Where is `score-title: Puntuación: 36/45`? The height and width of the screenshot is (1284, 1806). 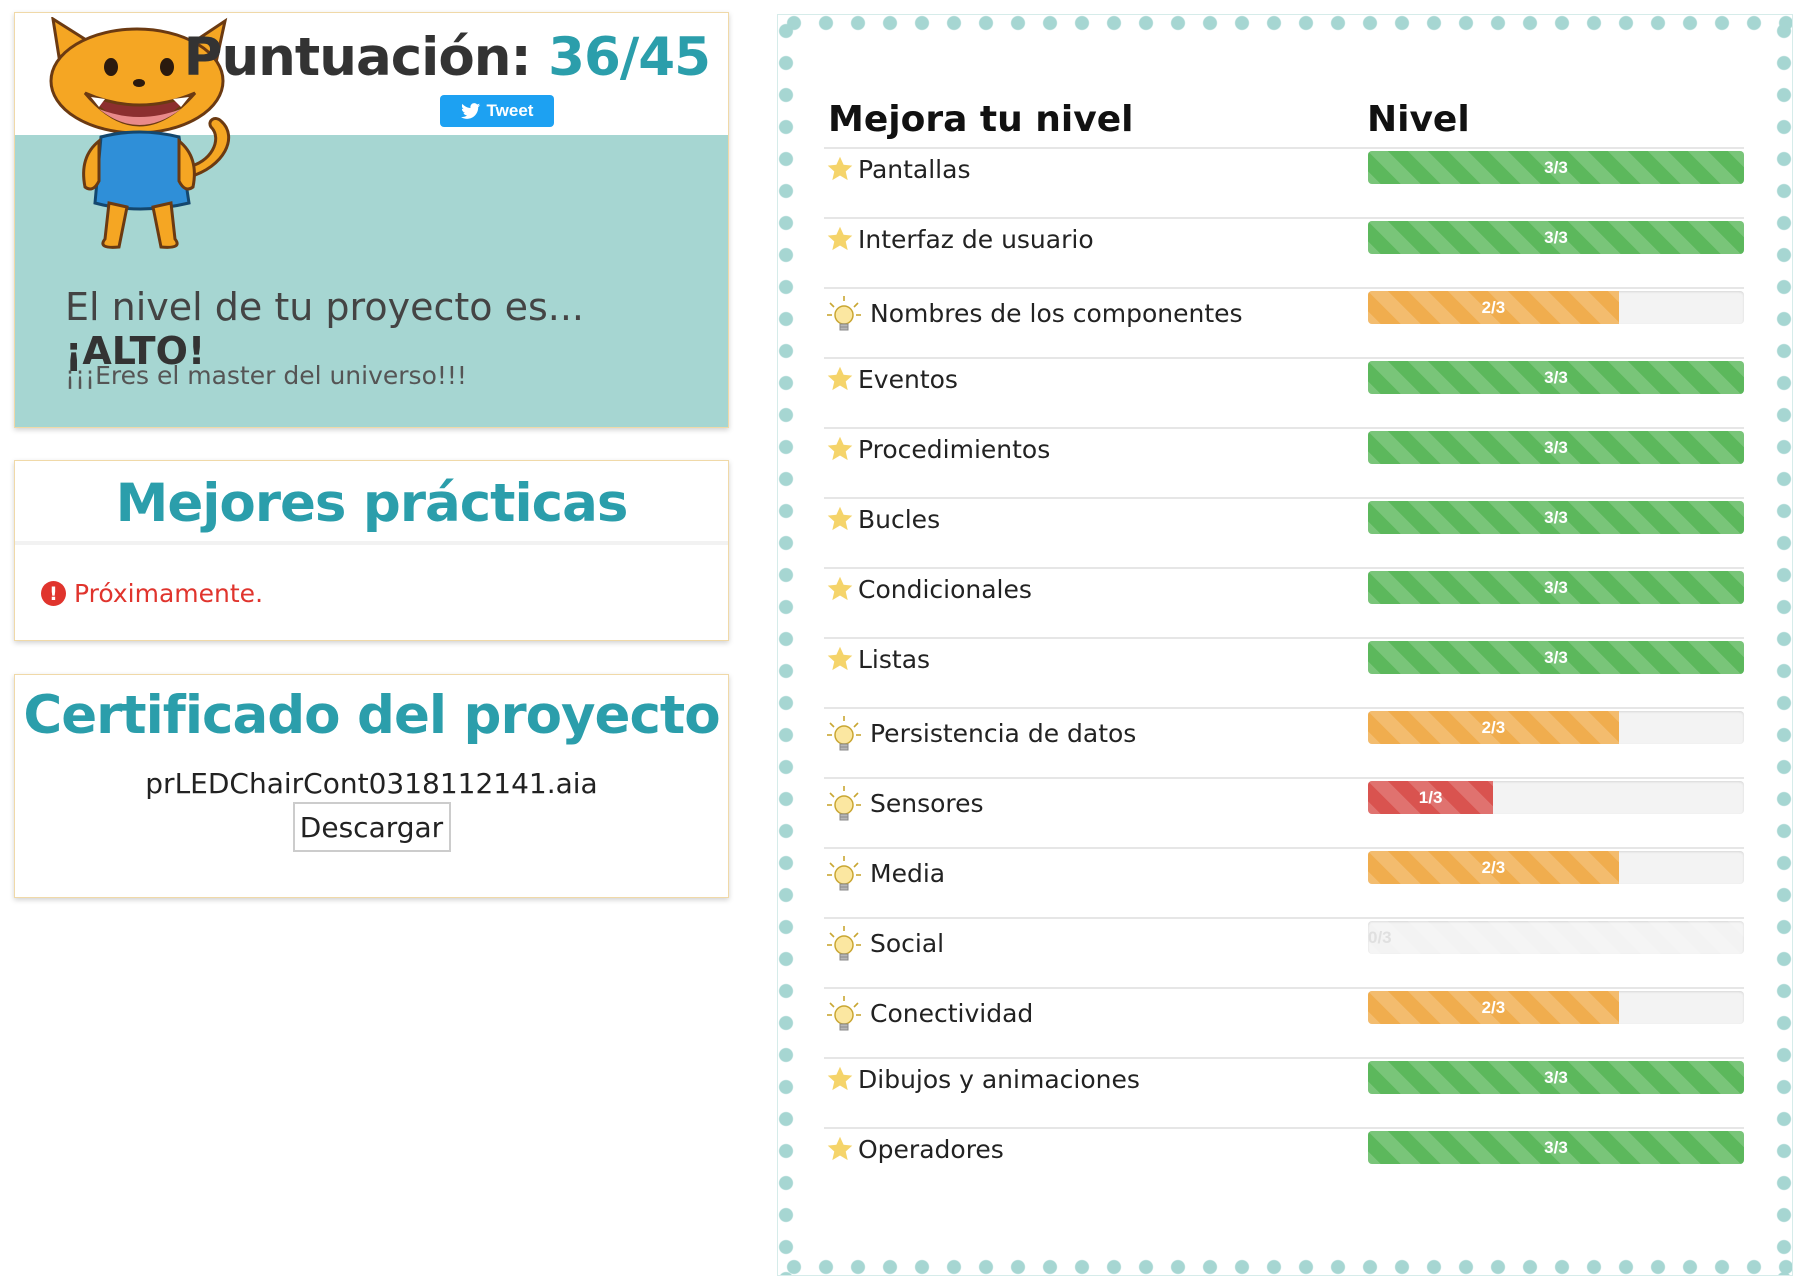 score-title: Puntuación: 36/45 is located at coordinates (447, 57).